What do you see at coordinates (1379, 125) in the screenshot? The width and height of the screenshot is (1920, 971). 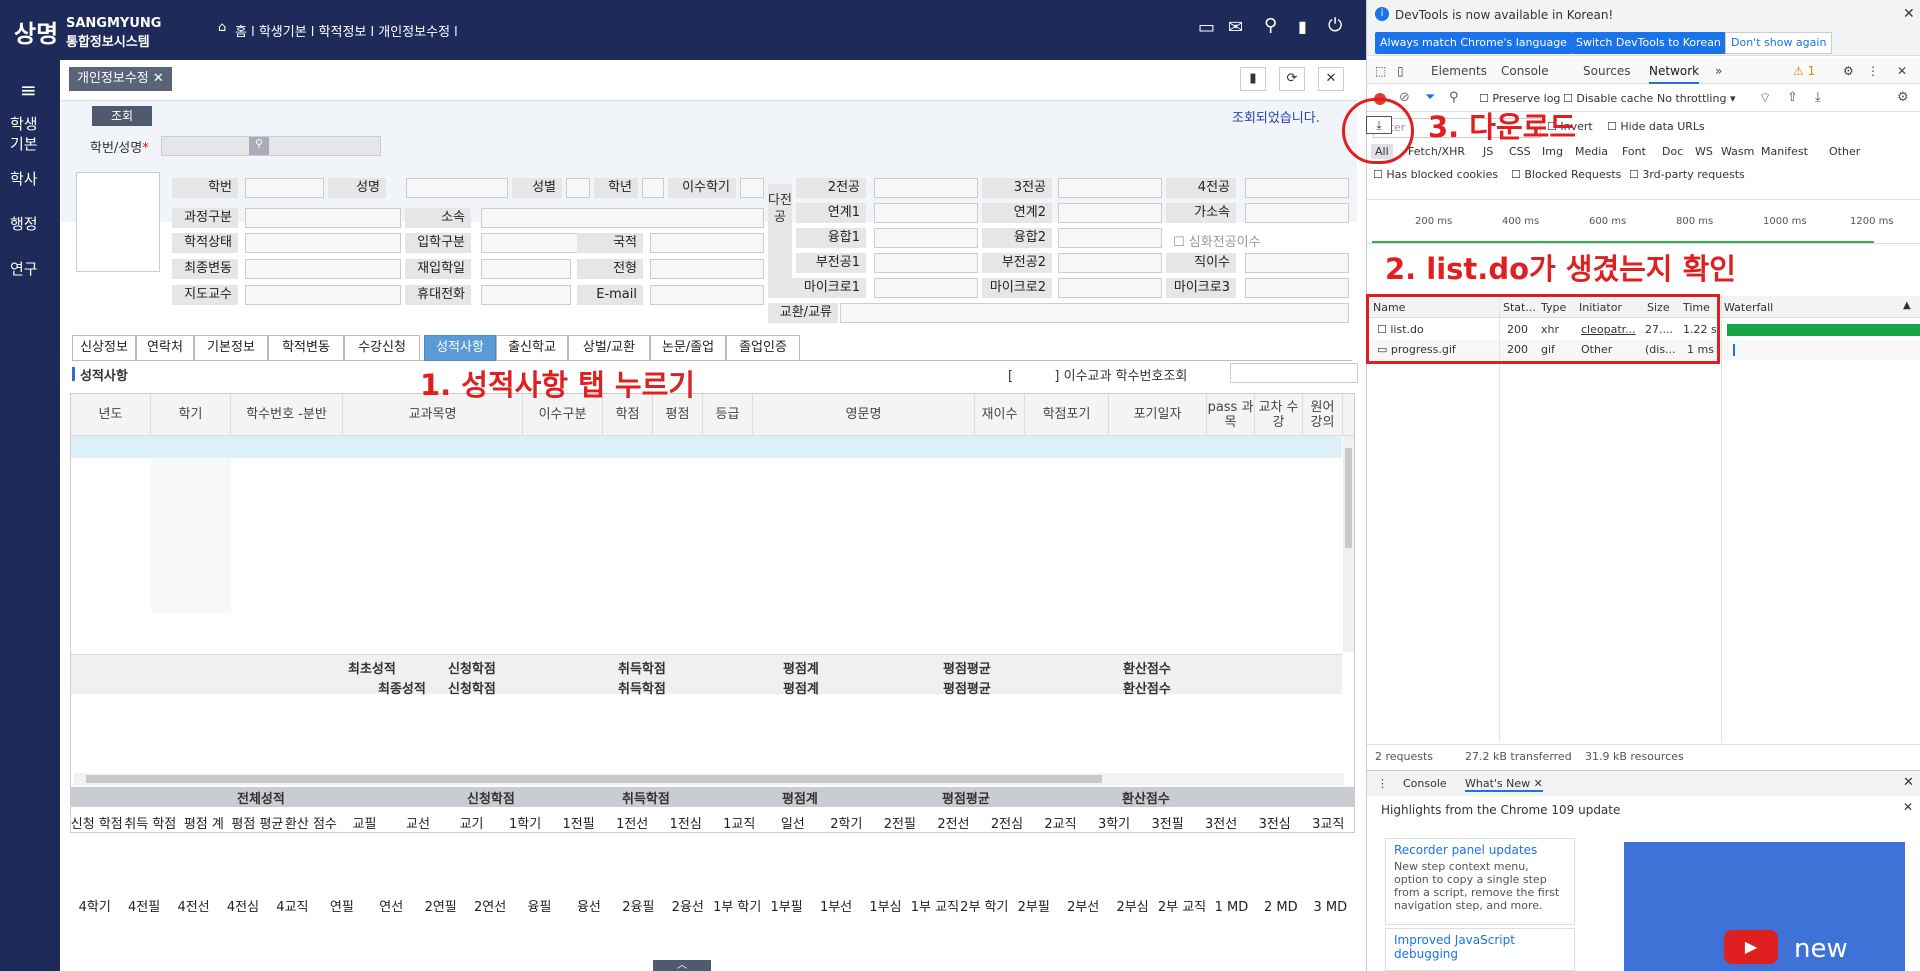 I see `import-icon: ⤓` at bounding box center [1379, 125].